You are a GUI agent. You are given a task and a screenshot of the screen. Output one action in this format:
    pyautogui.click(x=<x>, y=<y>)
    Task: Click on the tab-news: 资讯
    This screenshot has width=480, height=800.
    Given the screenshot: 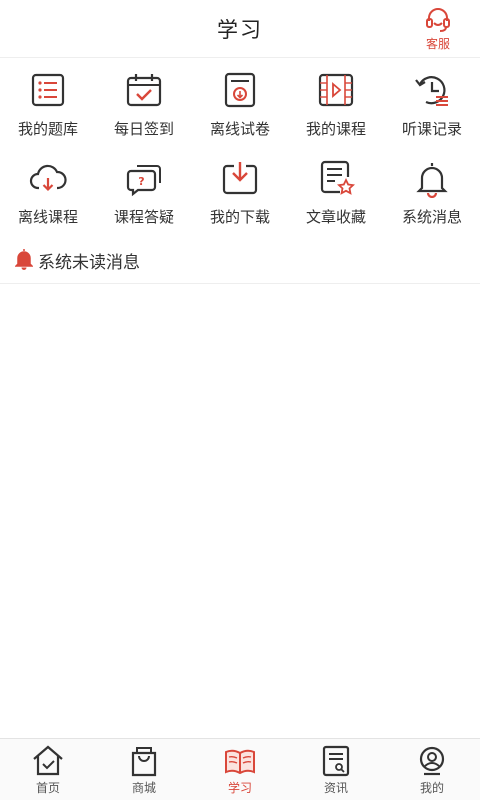 What is the action you would take?
    pyautogui.click(x=336, y=769)
    